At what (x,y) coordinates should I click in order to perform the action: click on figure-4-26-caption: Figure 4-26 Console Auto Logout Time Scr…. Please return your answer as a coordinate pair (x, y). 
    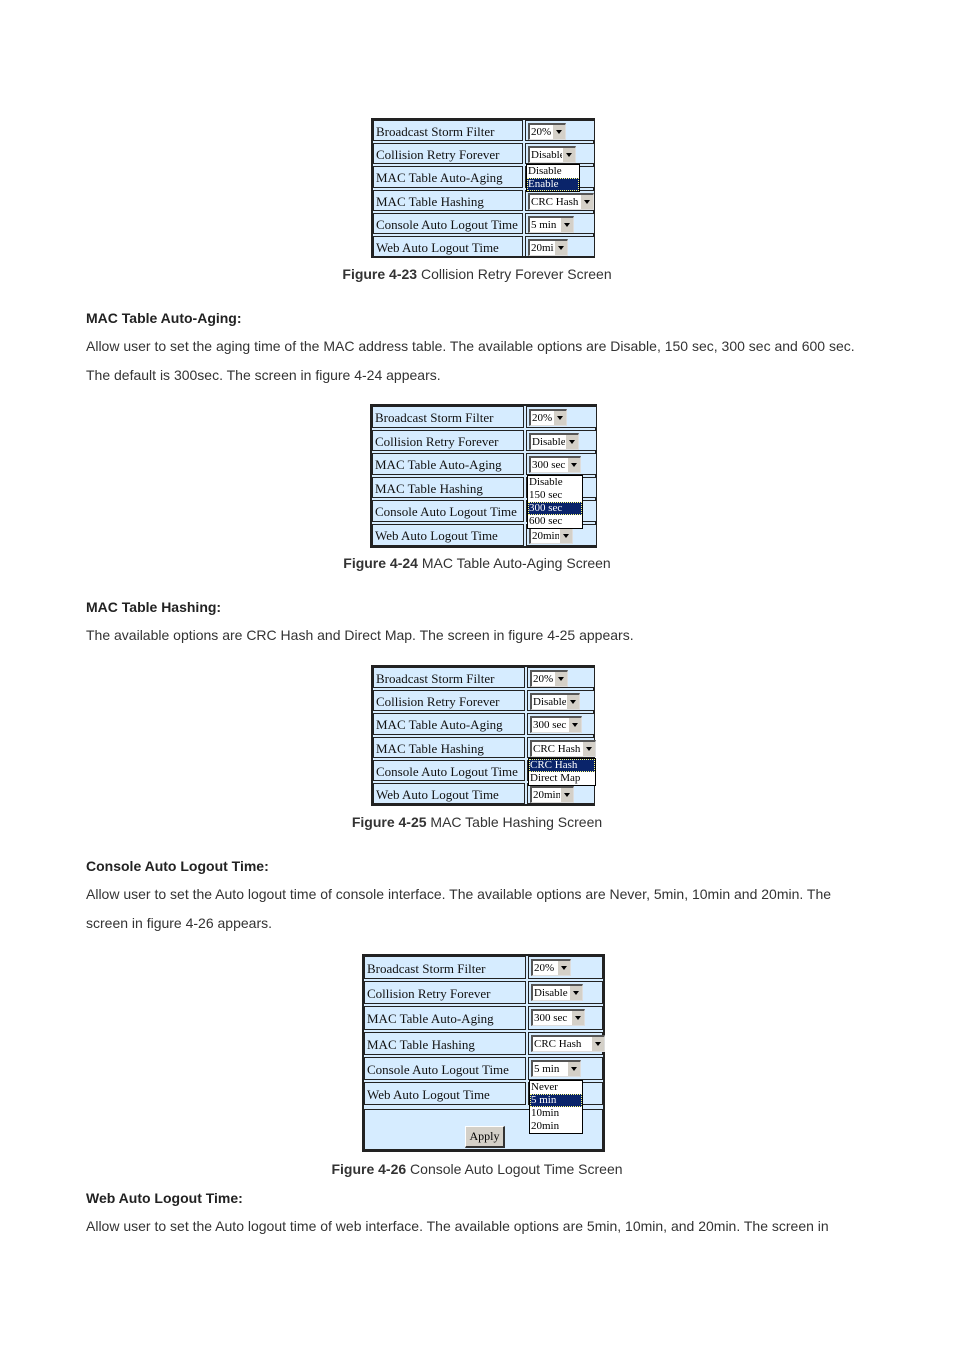
    Looking at the image, I should click on (477, 1169).